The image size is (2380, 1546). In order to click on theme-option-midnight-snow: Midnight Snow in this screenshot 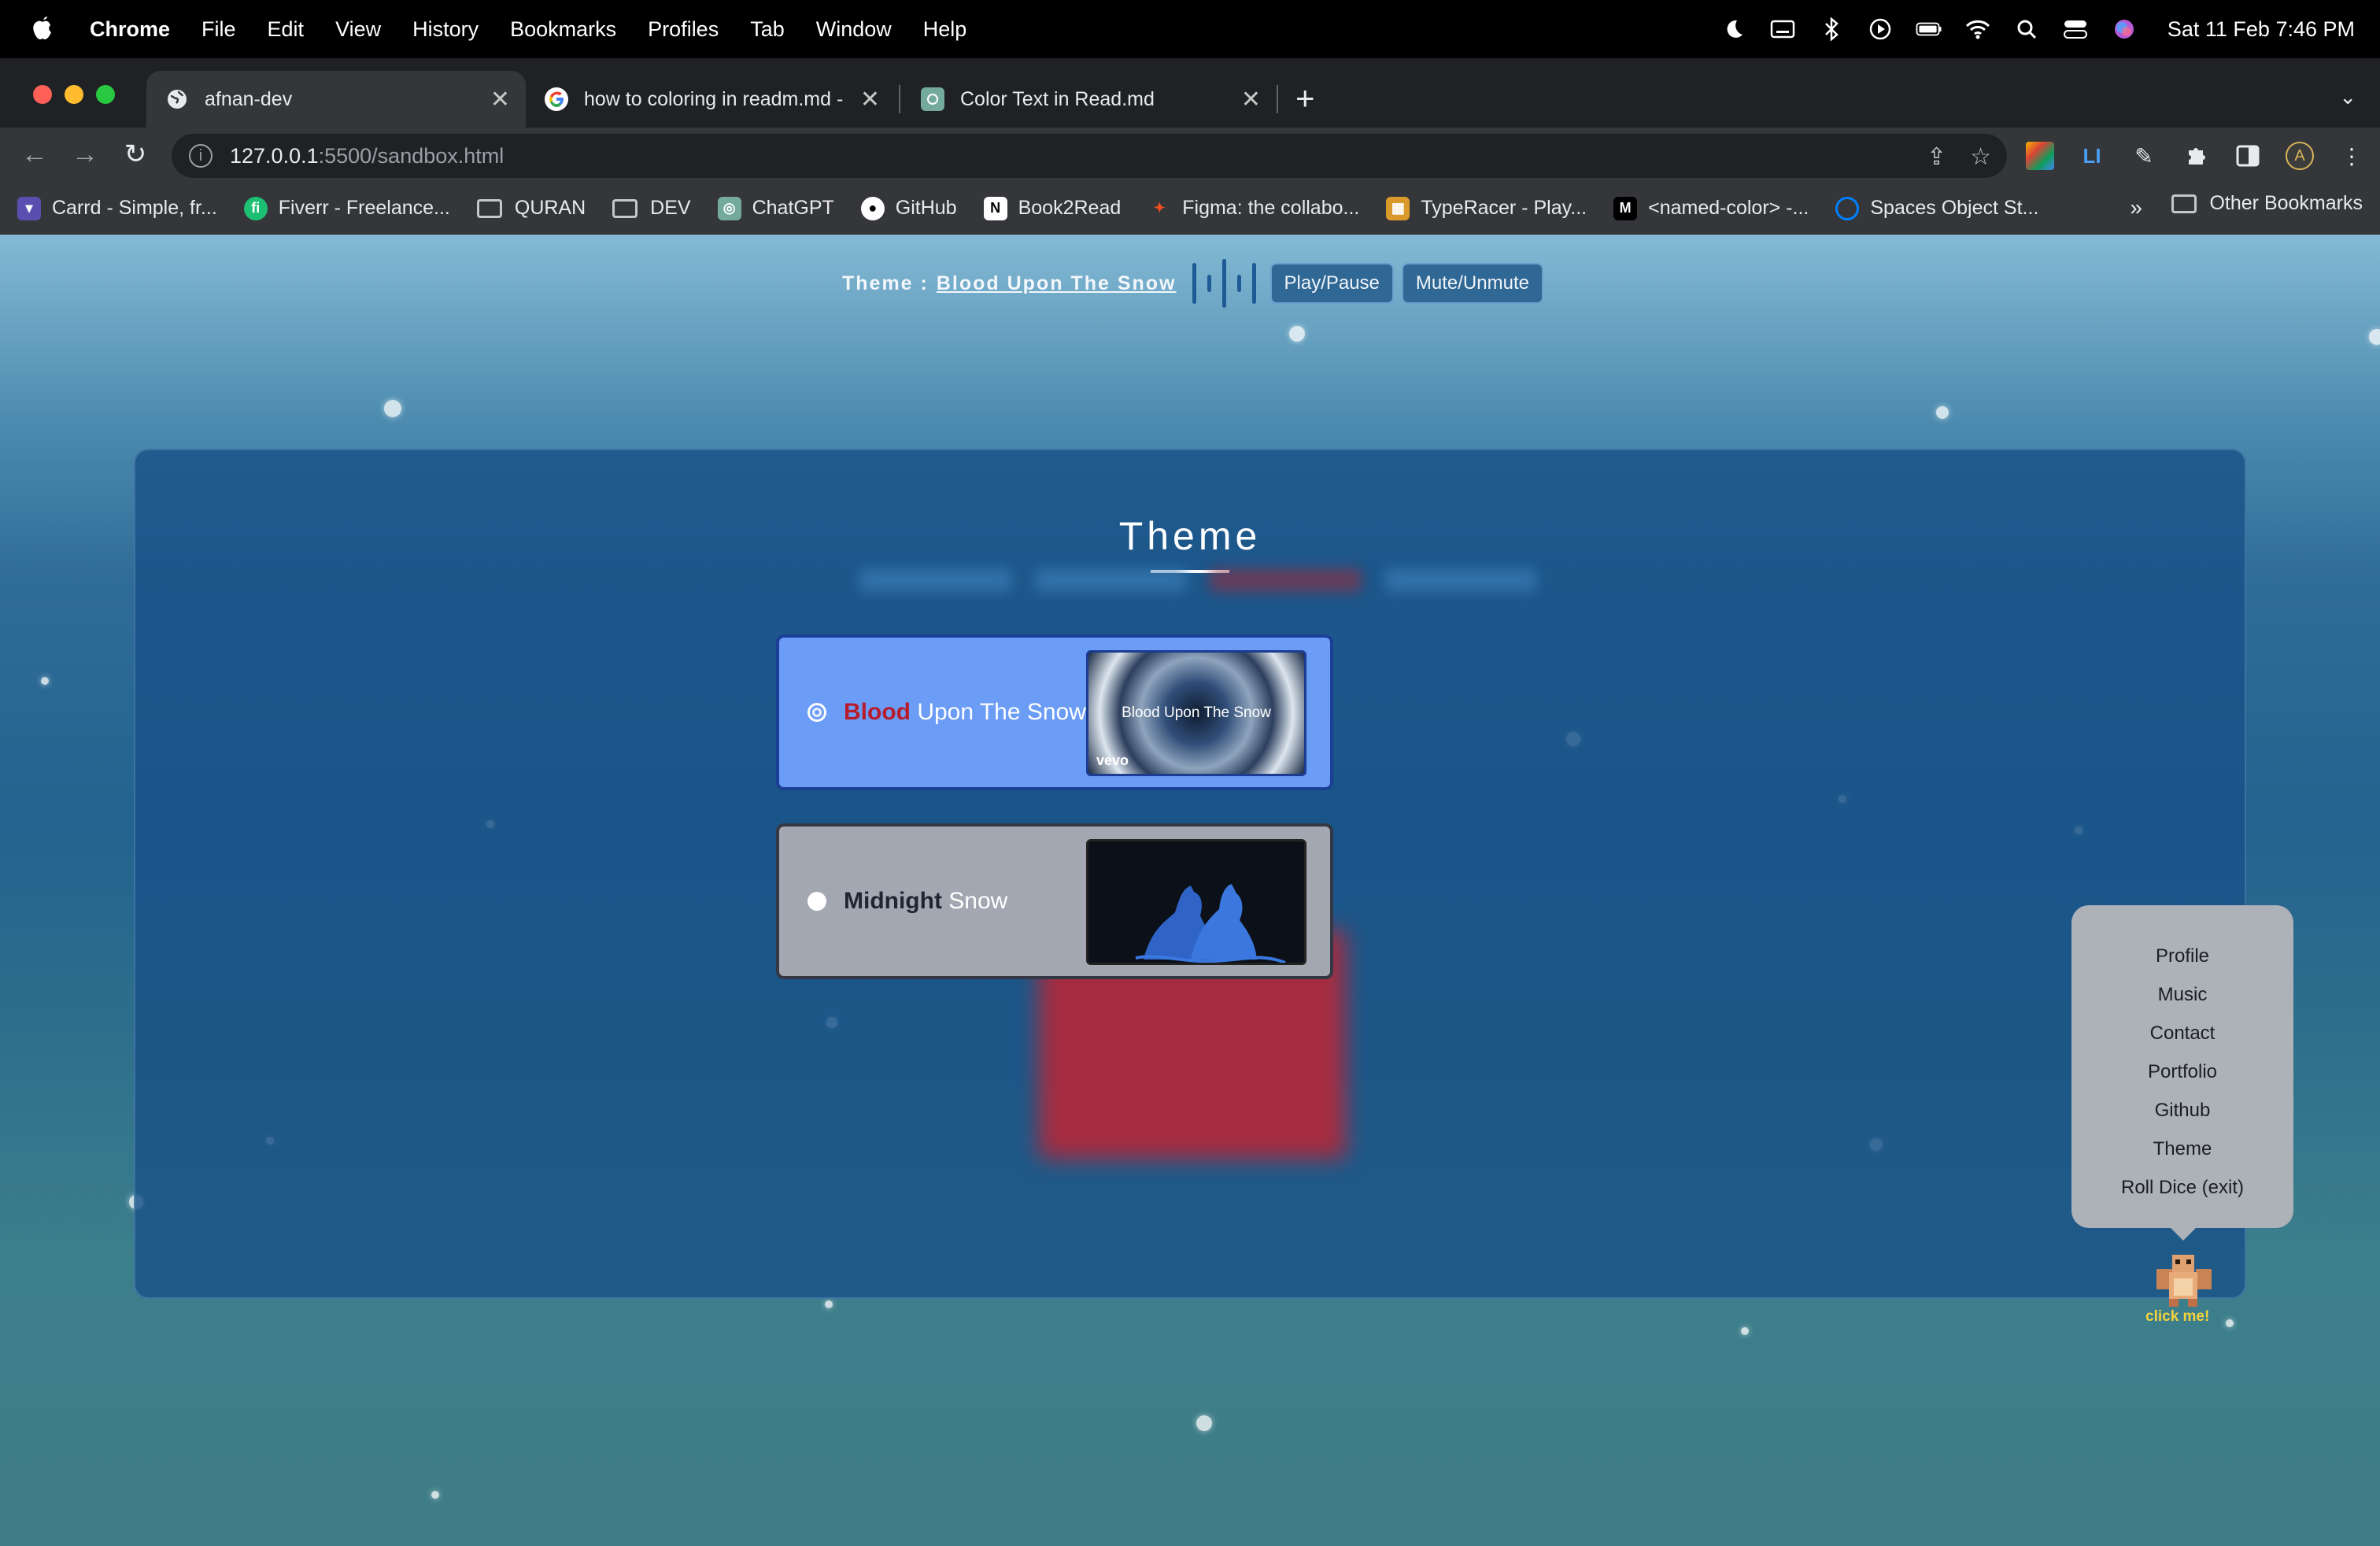, I will do `click(1054, 901)`.